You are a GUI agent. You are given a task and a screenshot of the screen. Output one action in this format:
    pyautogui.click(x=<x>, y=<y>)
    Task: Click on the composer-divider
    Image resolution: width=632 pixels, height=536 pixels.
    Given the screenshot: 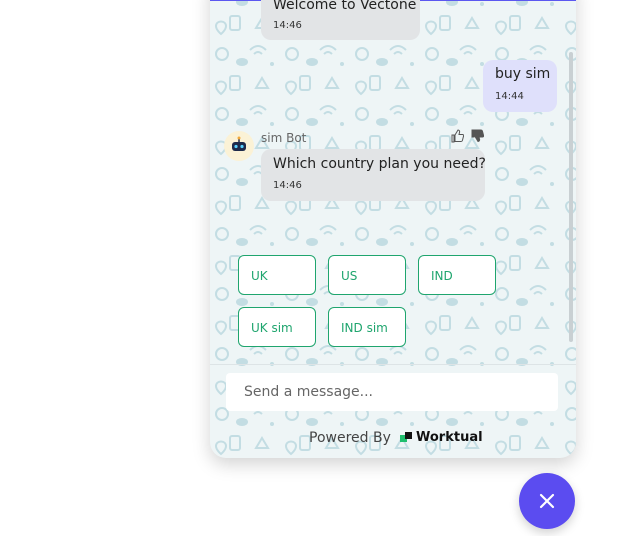 What is the action you would take?
    pyautogui.click(x=393, y=364)
    